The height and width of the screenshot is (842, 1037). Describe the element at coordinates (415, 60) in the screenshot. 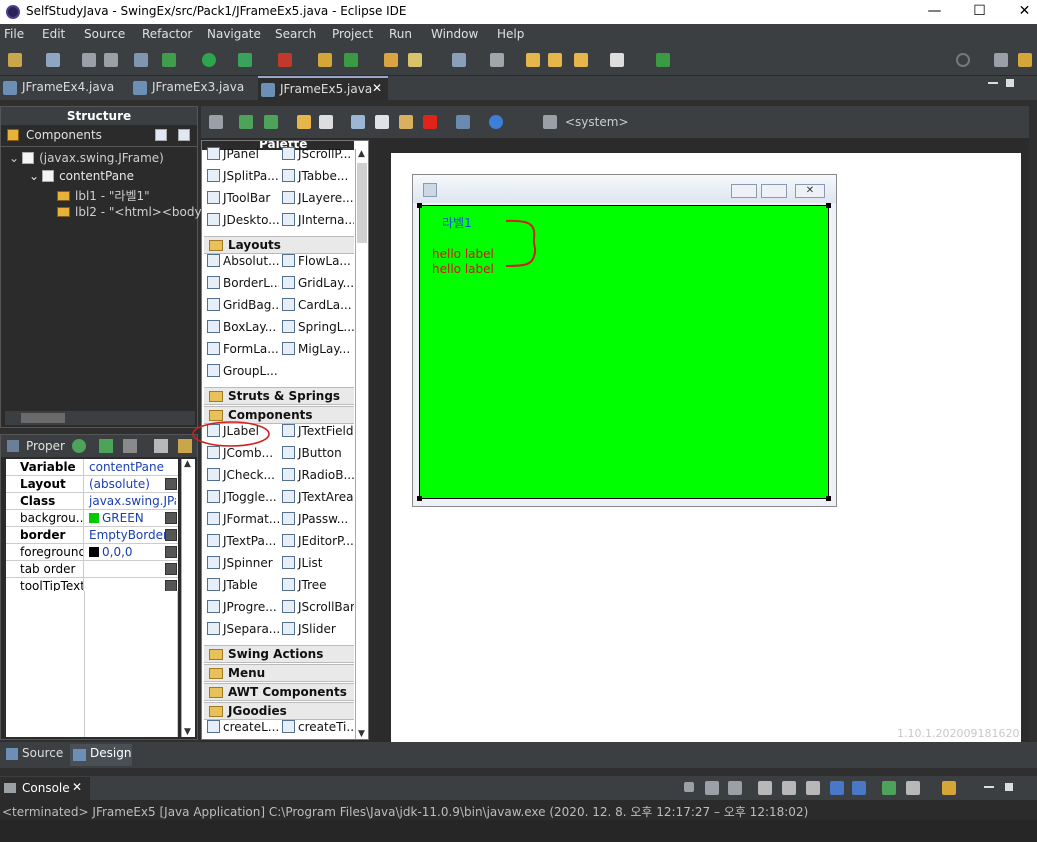

I see `search-tool-icon` at that location.